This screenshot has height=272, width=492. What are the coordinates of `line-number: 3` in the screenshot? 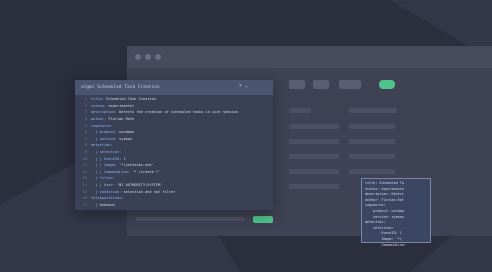 It's located at (85, 112).